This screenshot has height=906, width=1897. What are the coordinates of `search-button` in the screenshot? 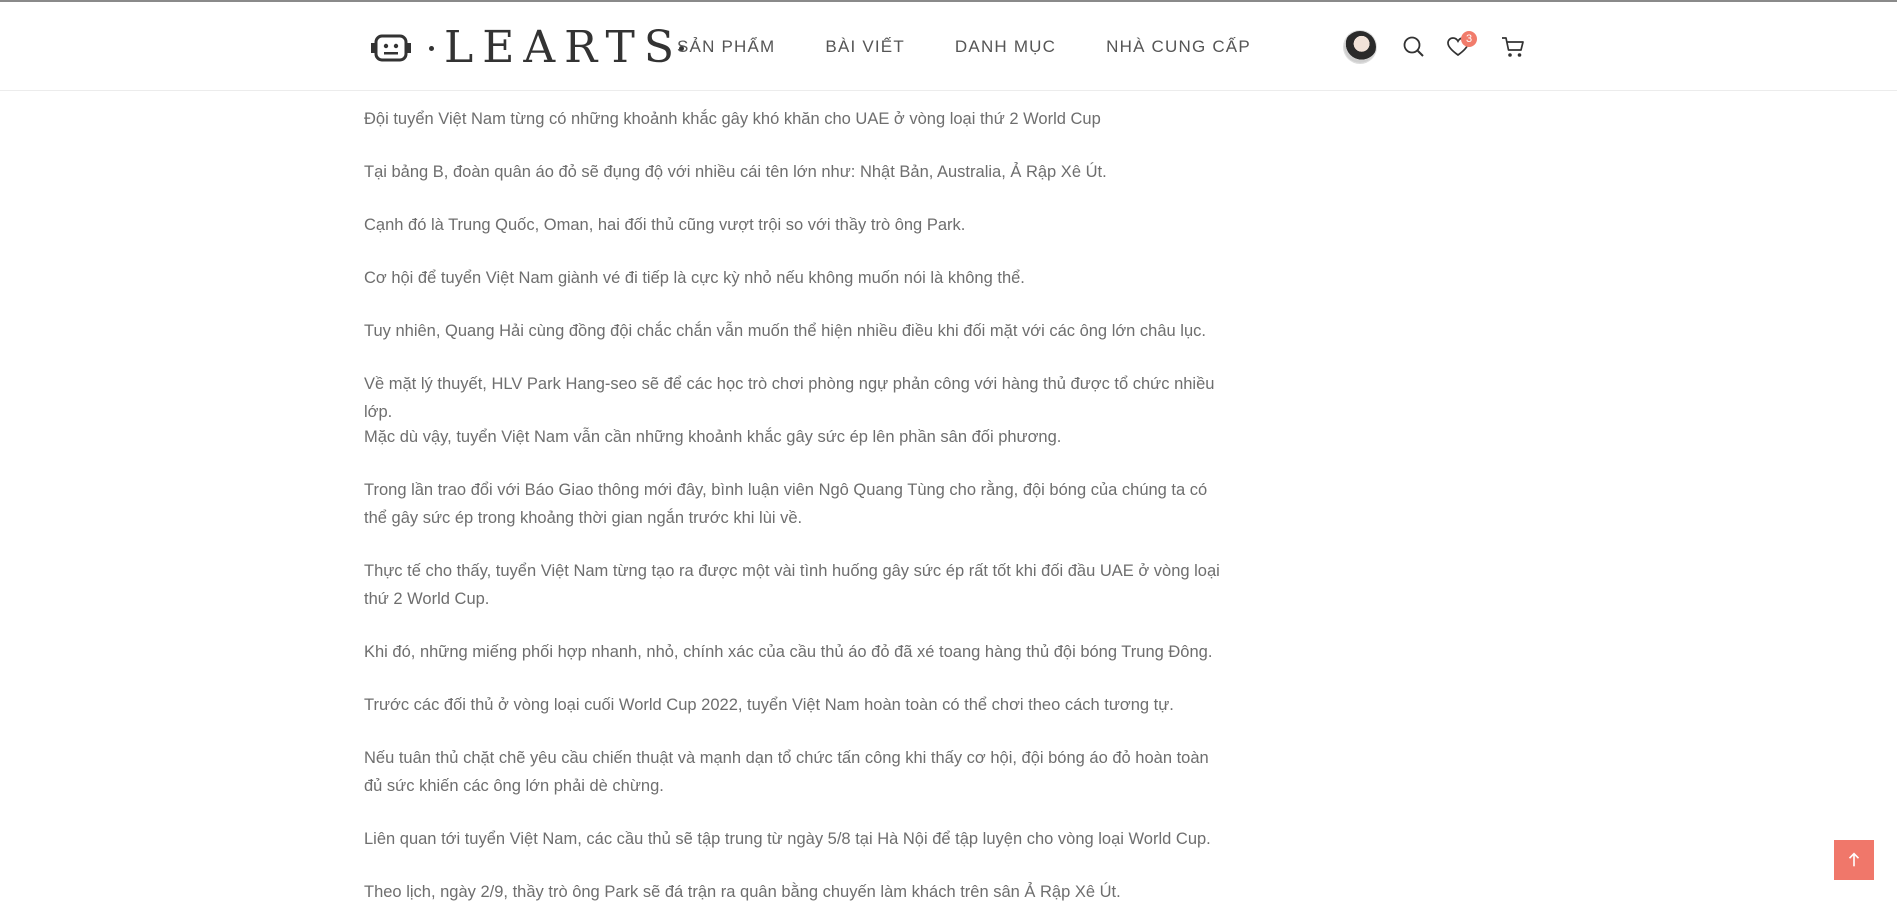 It's located at (1414, 47).